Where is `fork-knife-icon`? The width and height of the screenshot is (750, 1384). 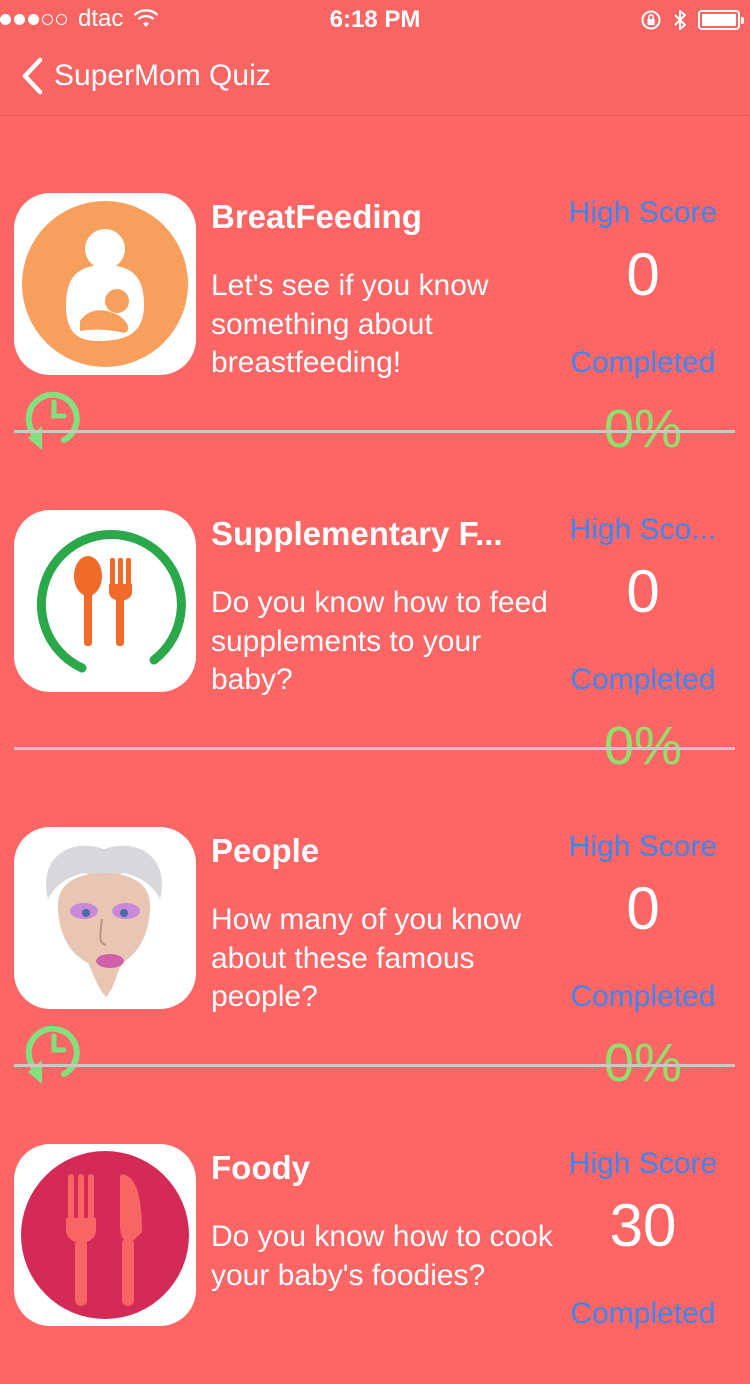
fork-knife-icon is located at coordinates (105, 1235).